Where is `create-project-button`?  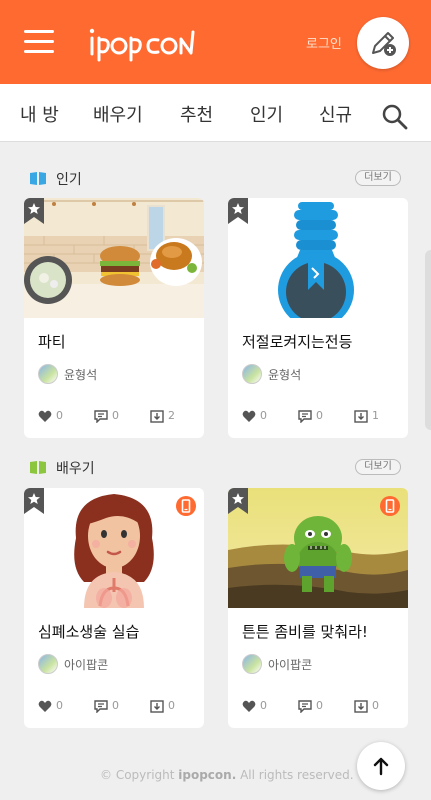
create-project-button is located at coordinates (383, 43).